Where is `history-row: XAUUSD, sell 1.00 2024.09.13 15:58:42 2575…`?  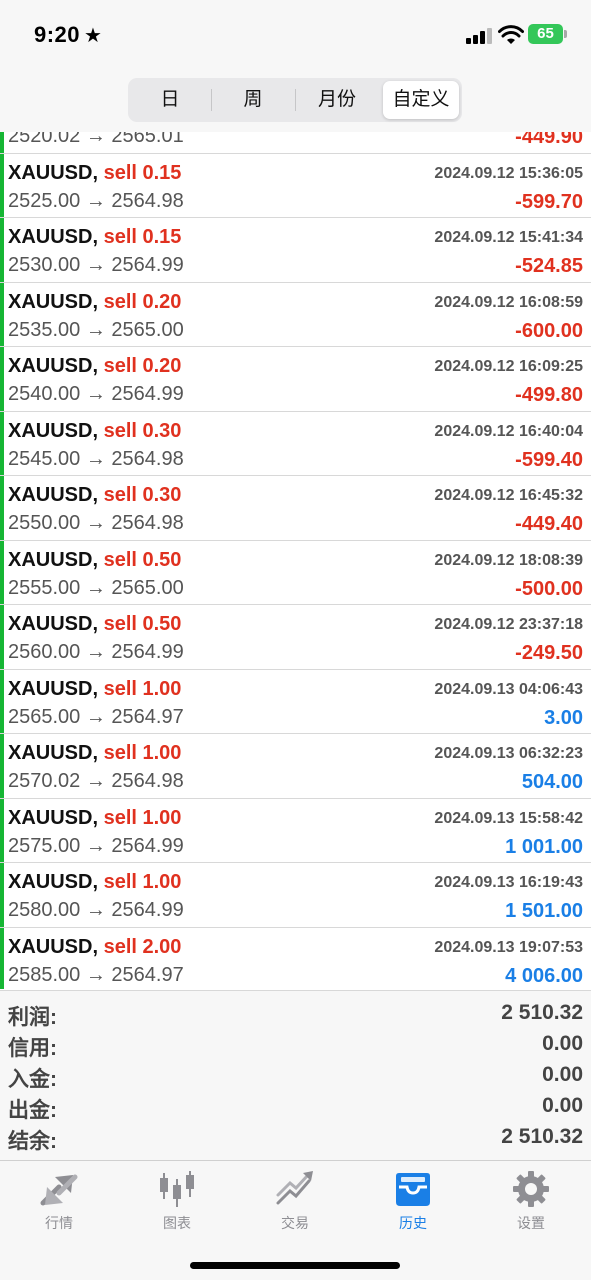
history-row: XAUUSD, sell 1.00 2024.09.13 15:58:42 2575… is located at coordinates (295, 830).